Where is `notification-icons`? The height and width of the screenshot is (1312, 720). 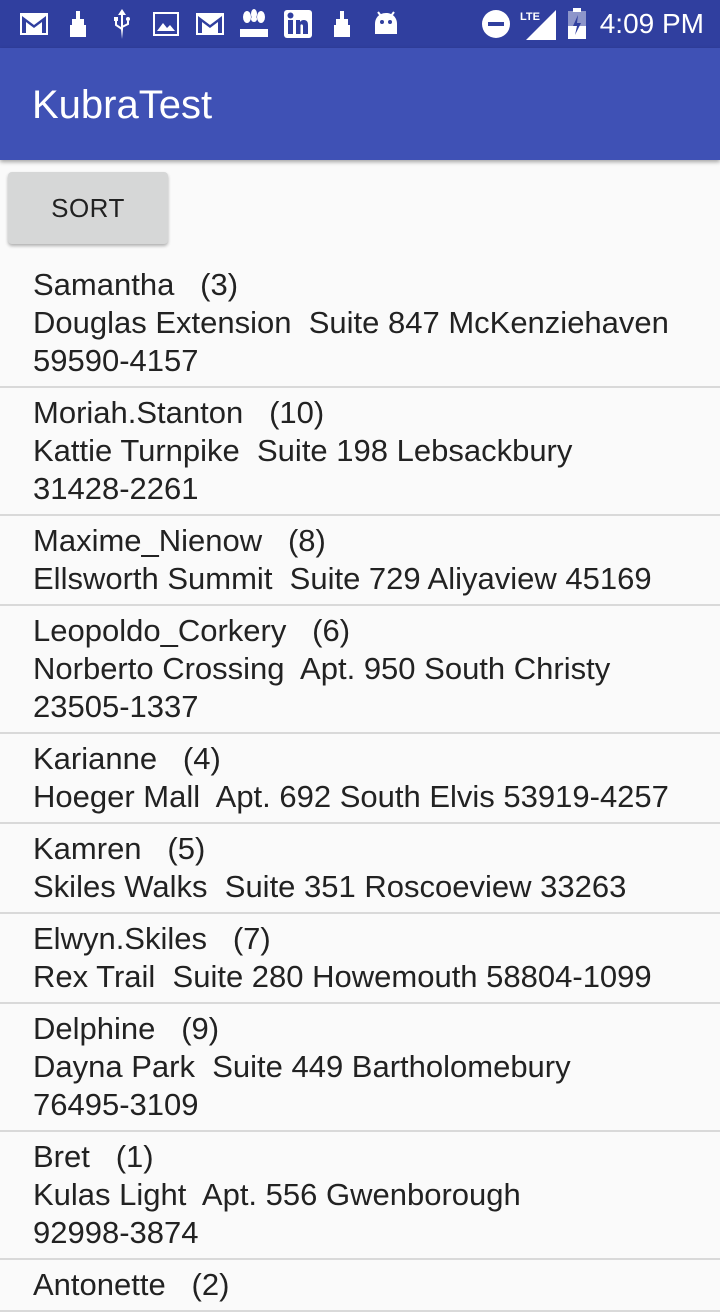
notification-icons is located at coordinates (216, 24).